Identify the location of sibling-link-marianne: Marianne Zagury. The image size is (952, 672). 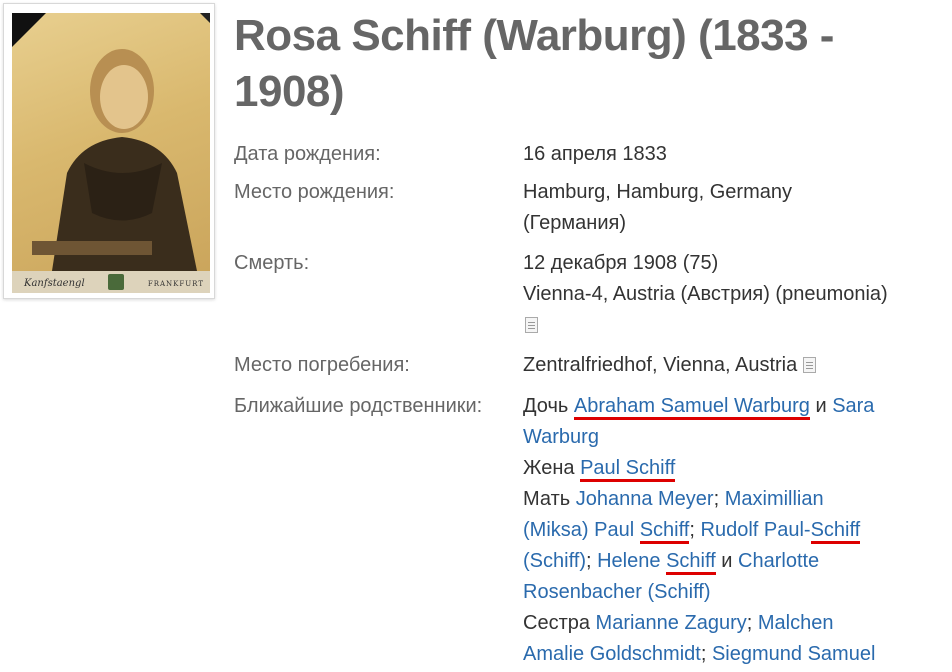
(671, 623).